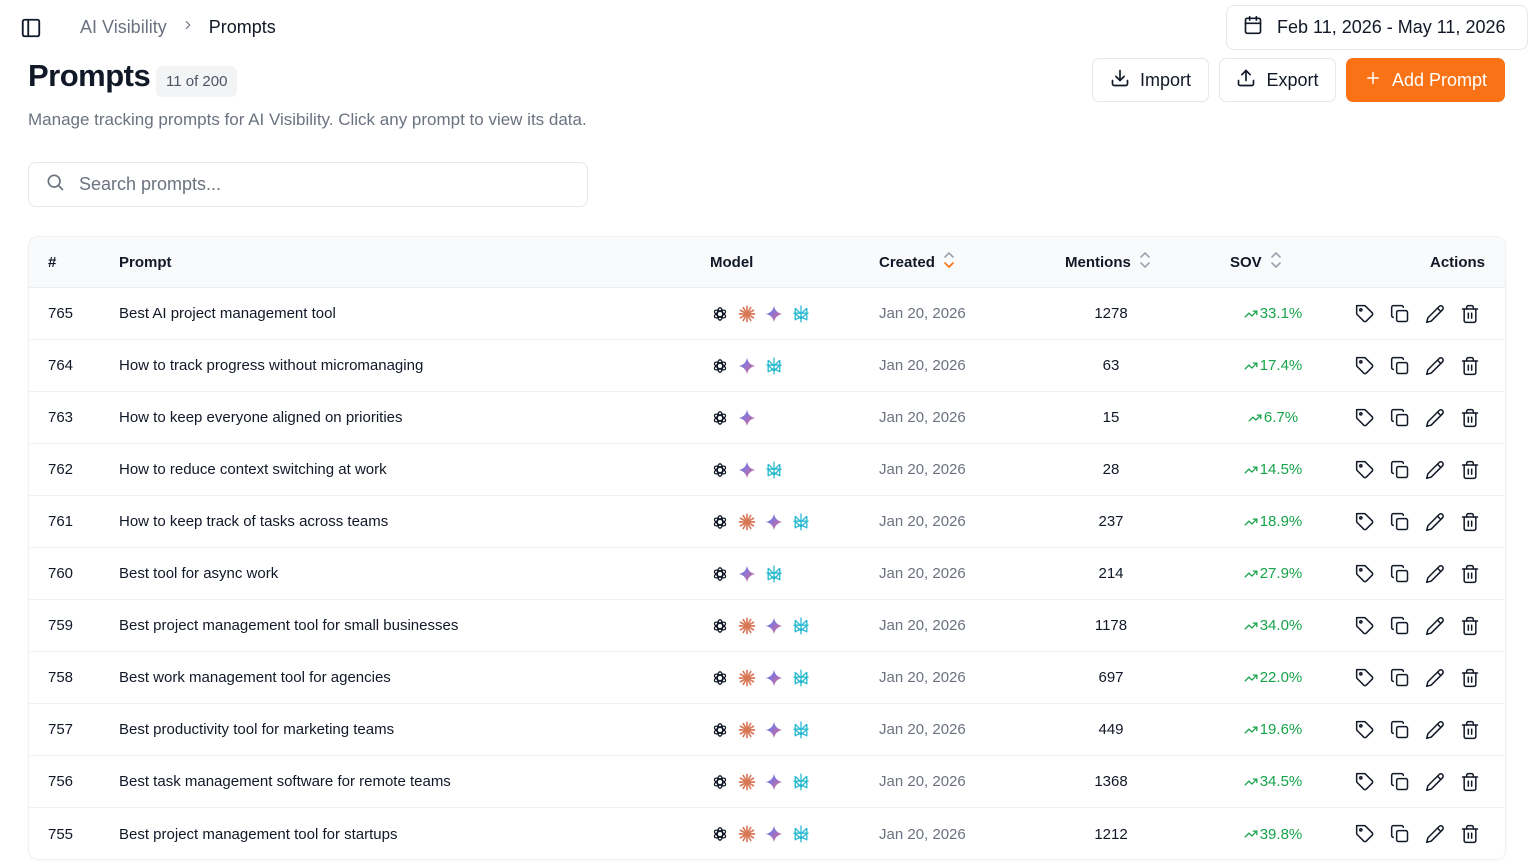  I want to click on sidebar-toggle-icon, so click(31, 28).